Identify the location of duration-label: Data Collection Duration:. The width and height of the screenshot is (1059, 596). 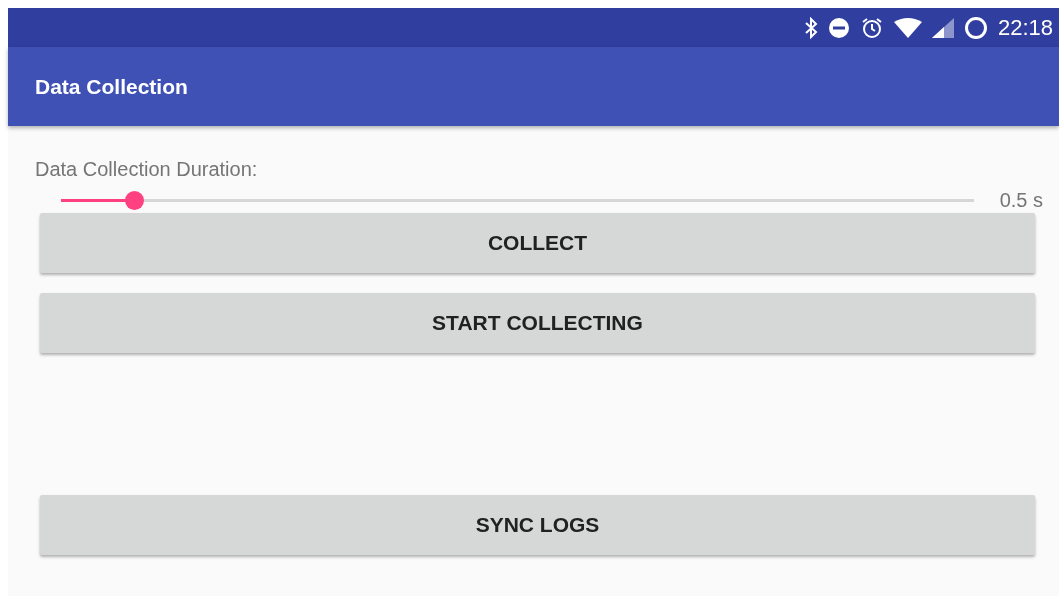
(146, 169).